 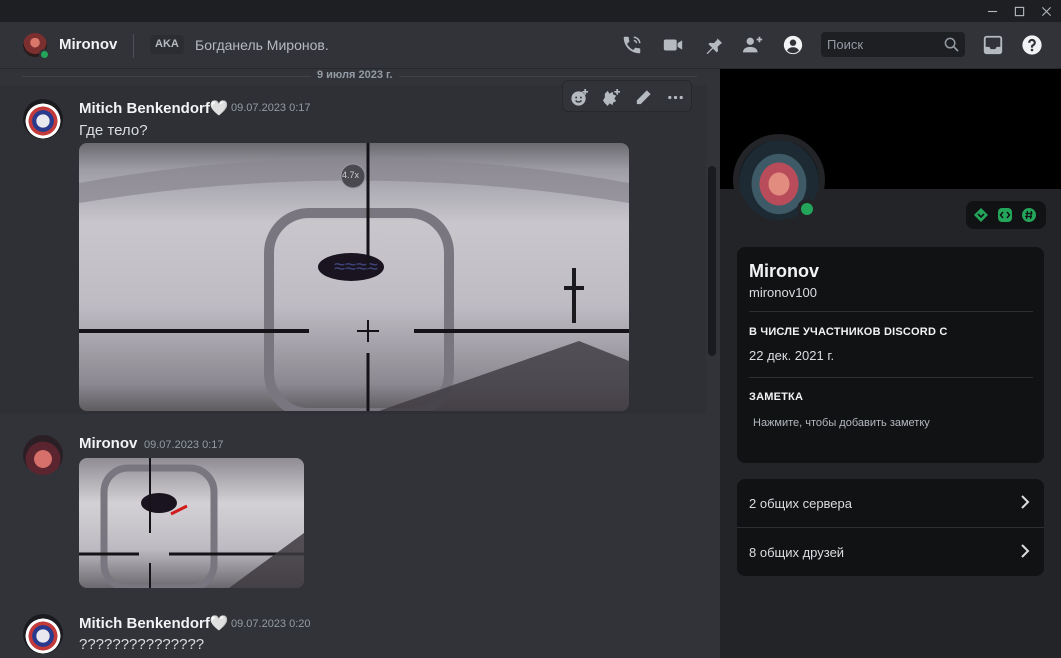 I want to click on header-username: Mironov, so click(x=88, y=44).